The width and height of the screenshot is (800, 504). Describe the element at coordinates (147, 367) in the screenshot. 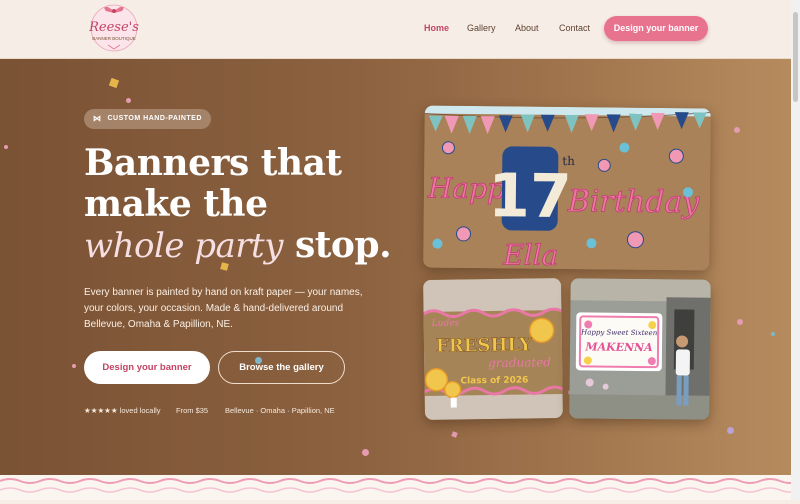

I see `design-banner-button: Design your banner` at that location.